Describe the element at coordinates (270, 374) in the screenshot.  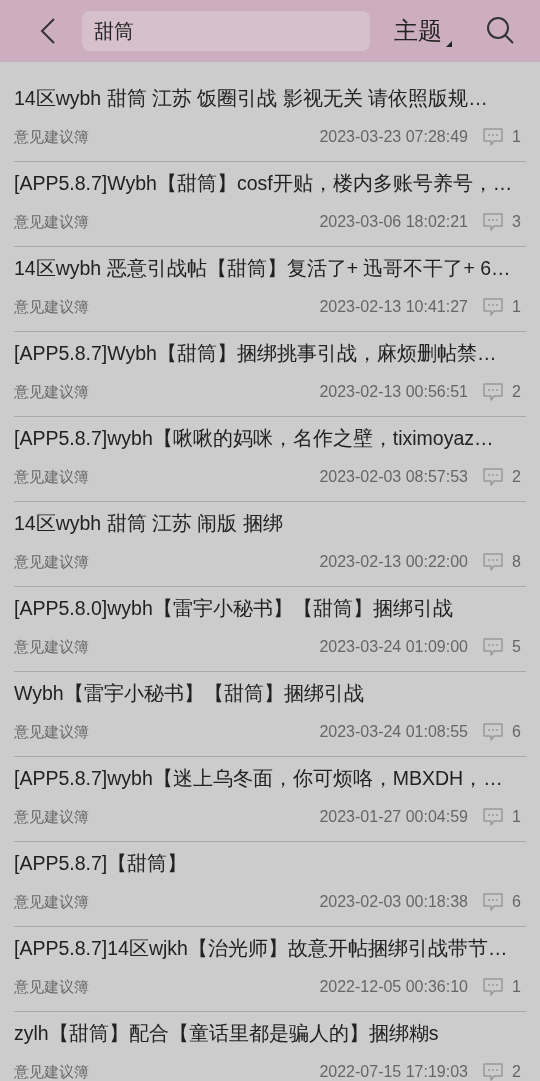
I see `post-item: [APP5.8.7]Wybh【甜筒】捆绑挑事引战，麻烦删帖禁… 意见建议簿 2023-02-13 00:56:51 2` at that location.